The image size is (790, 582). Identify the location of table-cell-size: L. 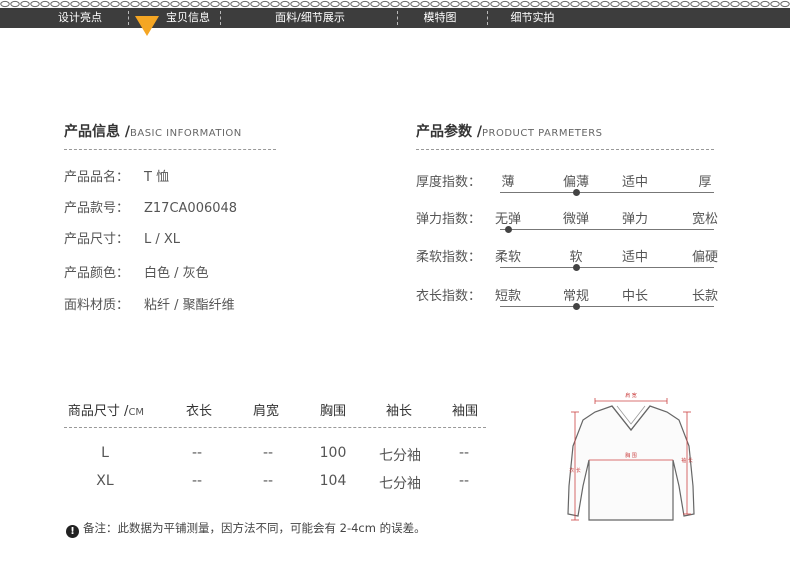
(105, 453).